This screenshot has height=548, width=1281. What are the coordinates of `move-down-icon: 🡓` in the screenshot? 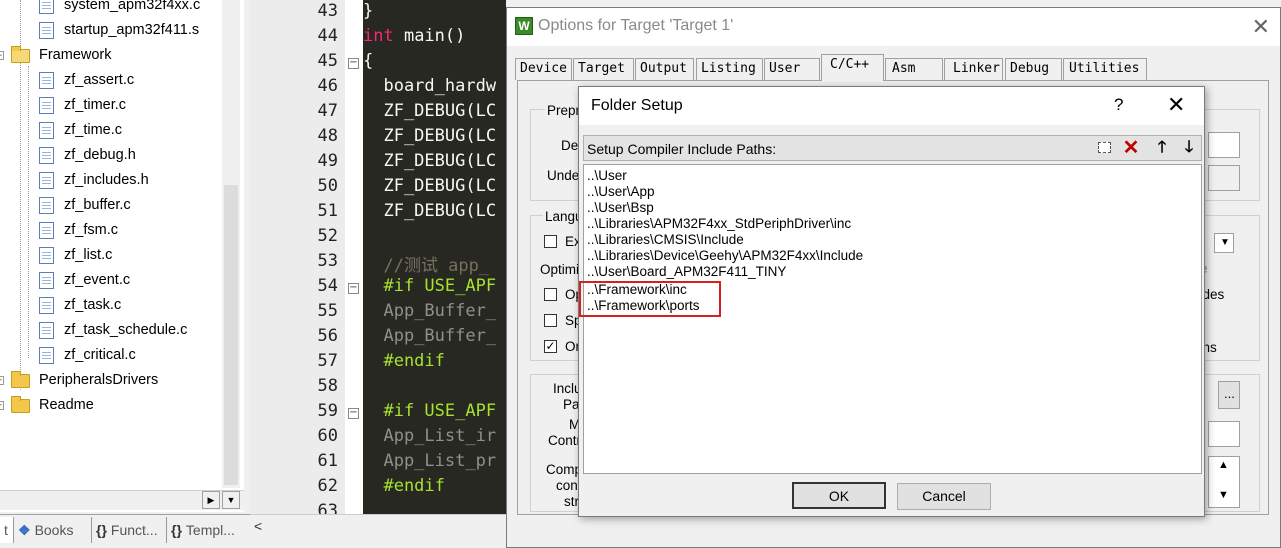 It's located at (1189, 148).